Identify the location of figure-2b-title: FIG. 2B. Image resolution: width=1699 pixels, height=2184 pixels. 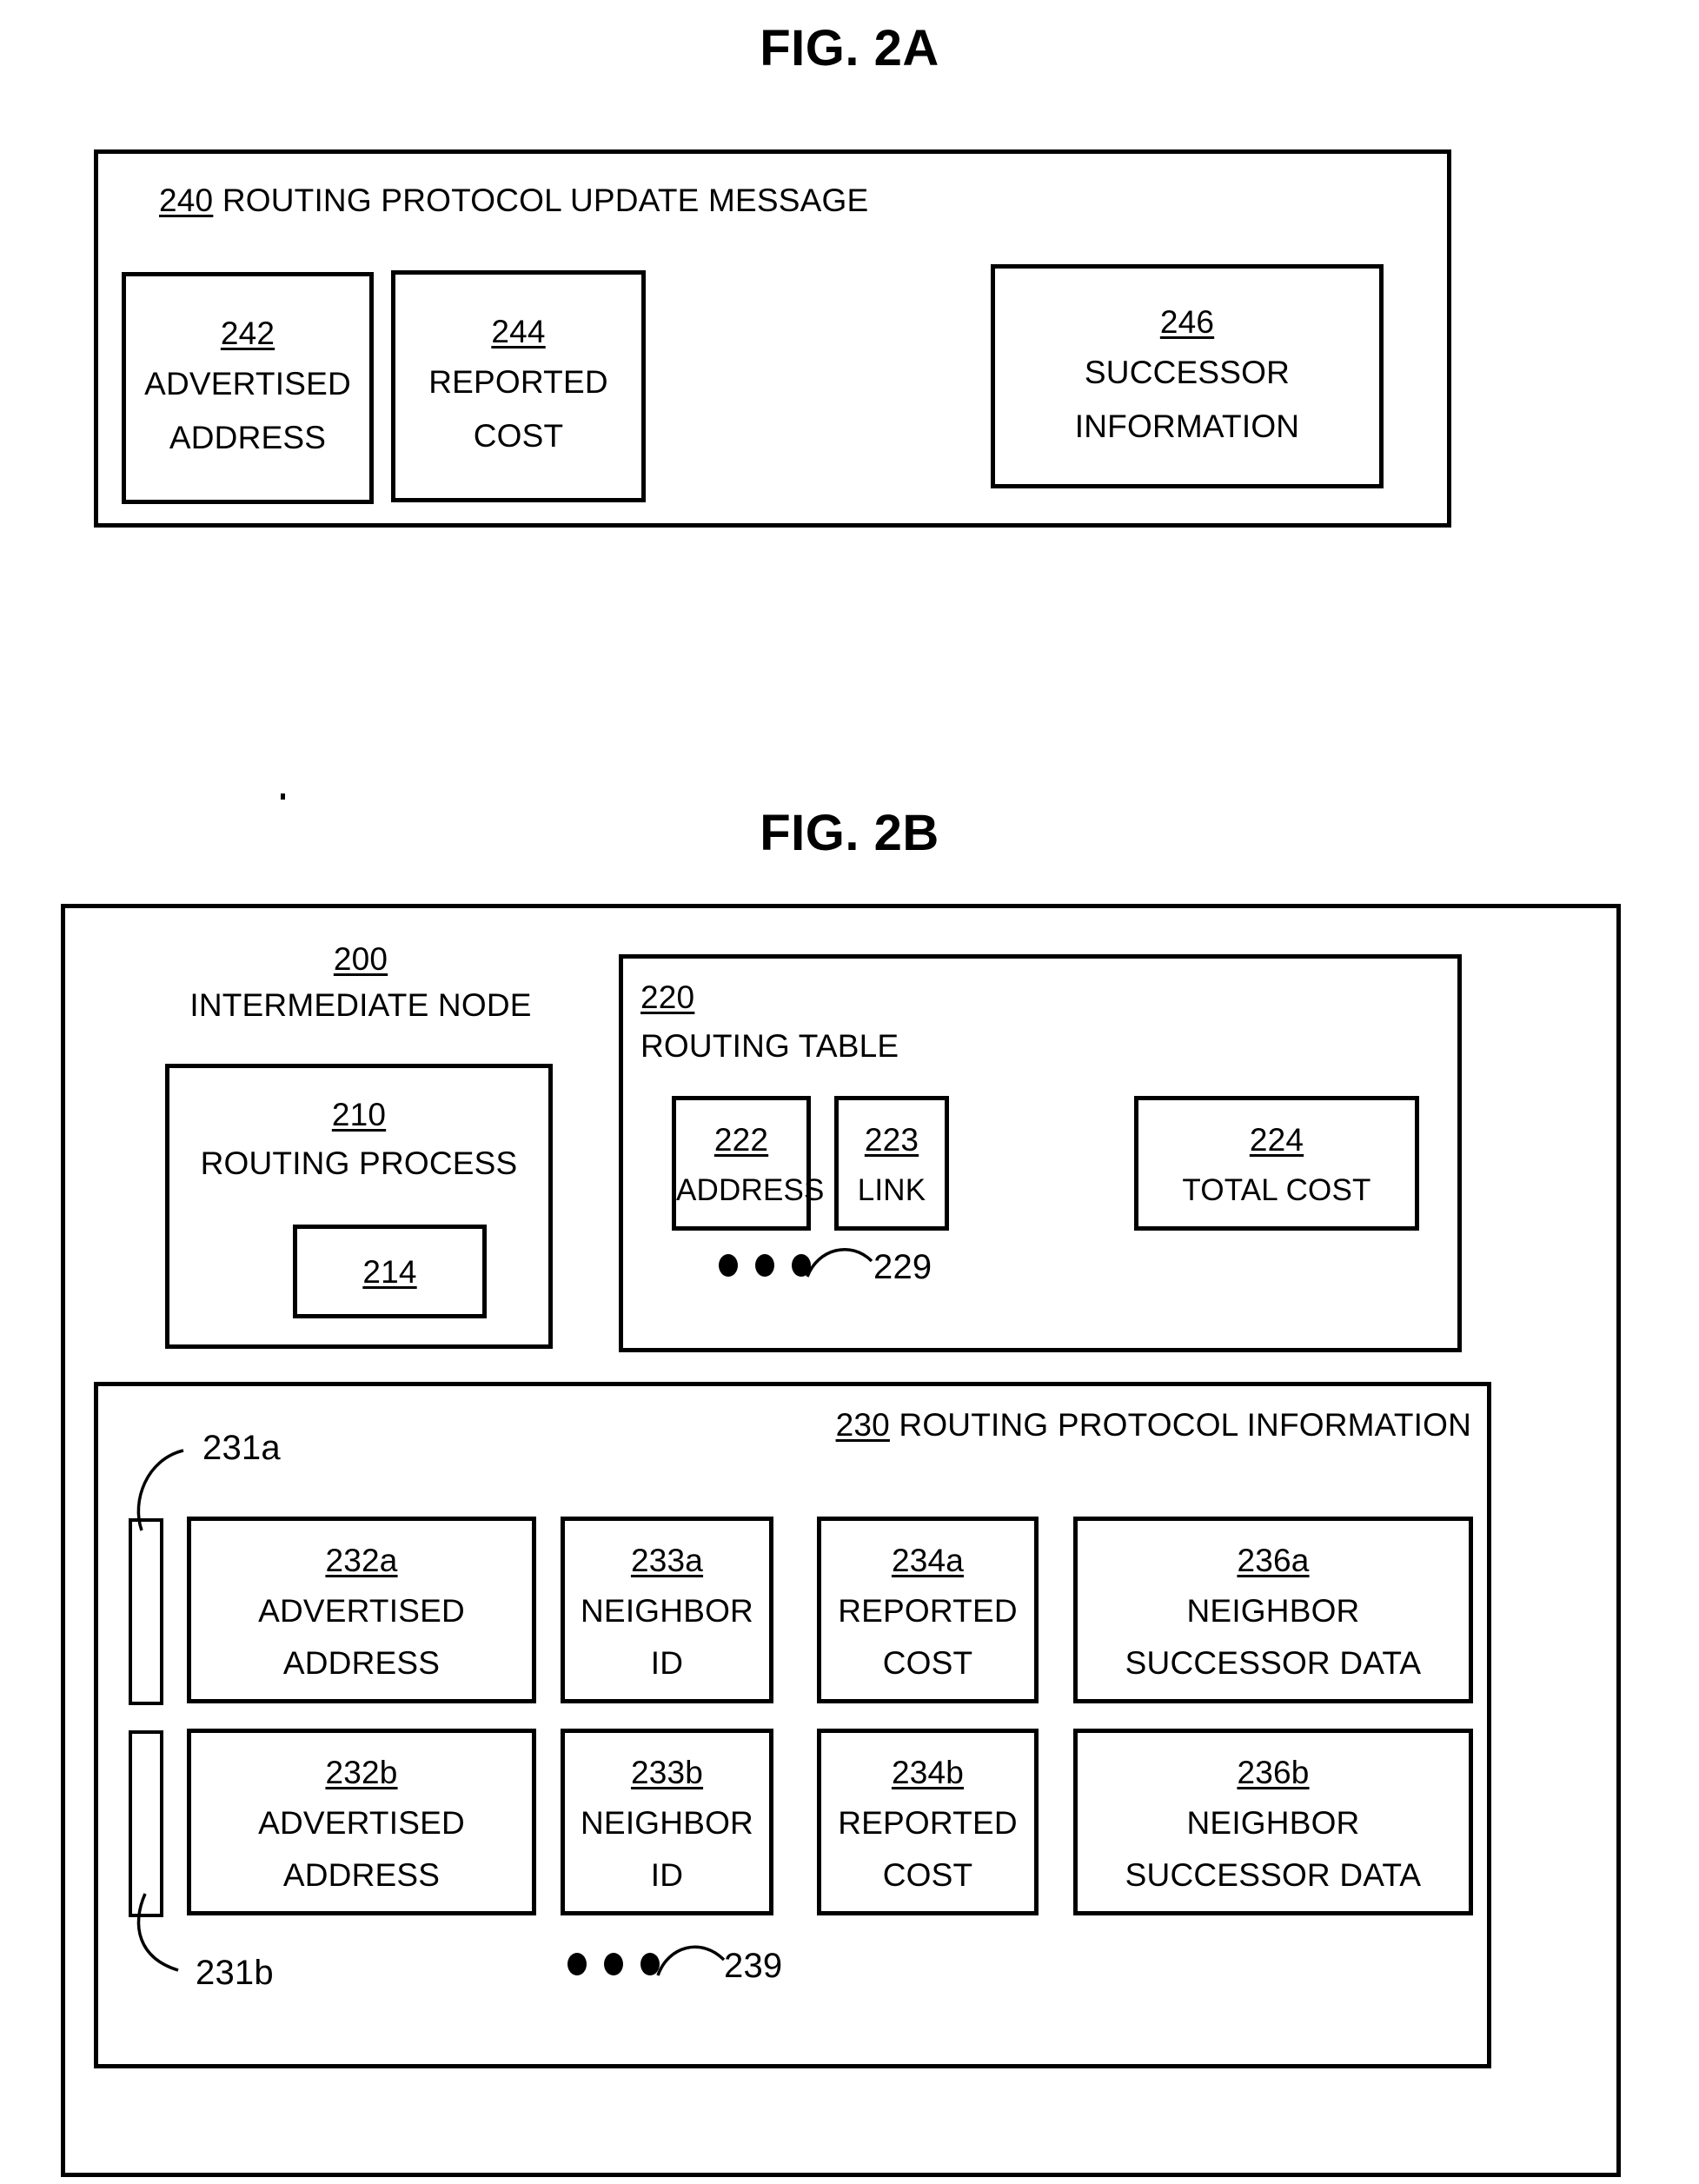
(849, 833).